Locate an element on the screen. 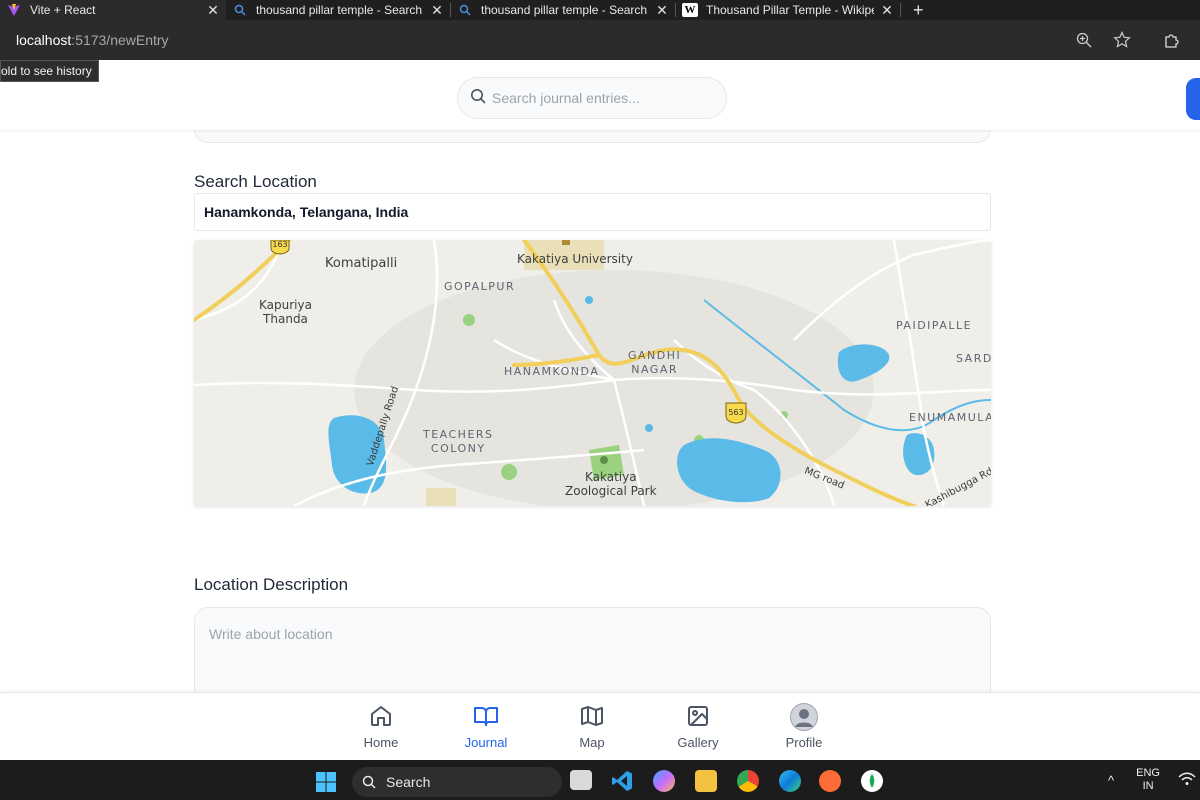 Image resolution: width=1200 pixels, height=800 pixels. os-taskbar: Search ^ ENG IN is located at coordinates (600, 780).